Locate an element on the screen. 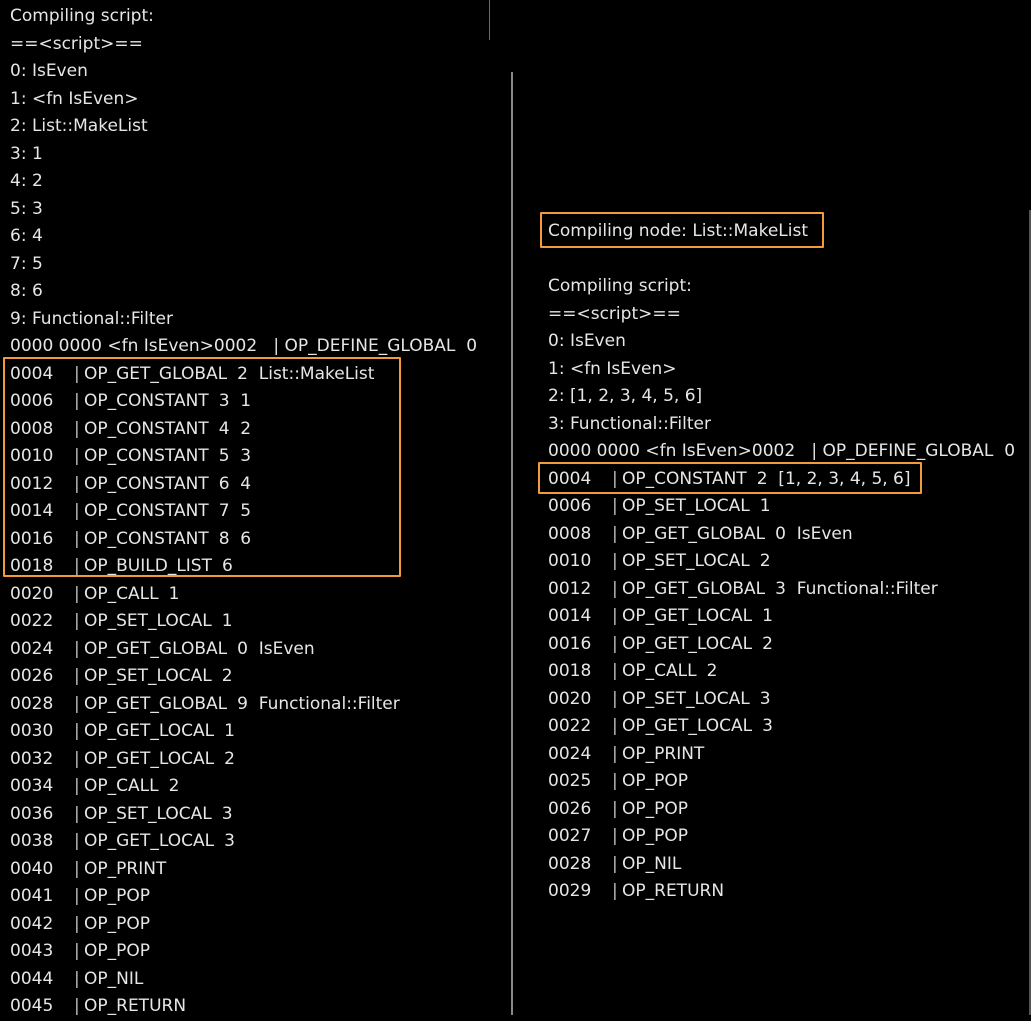 Image resolution: width=1031 pixels, height=1021 pixels. instruction-row: 0020 | OP_SET_LOCAL 3 is located at coordinates (788, 700).